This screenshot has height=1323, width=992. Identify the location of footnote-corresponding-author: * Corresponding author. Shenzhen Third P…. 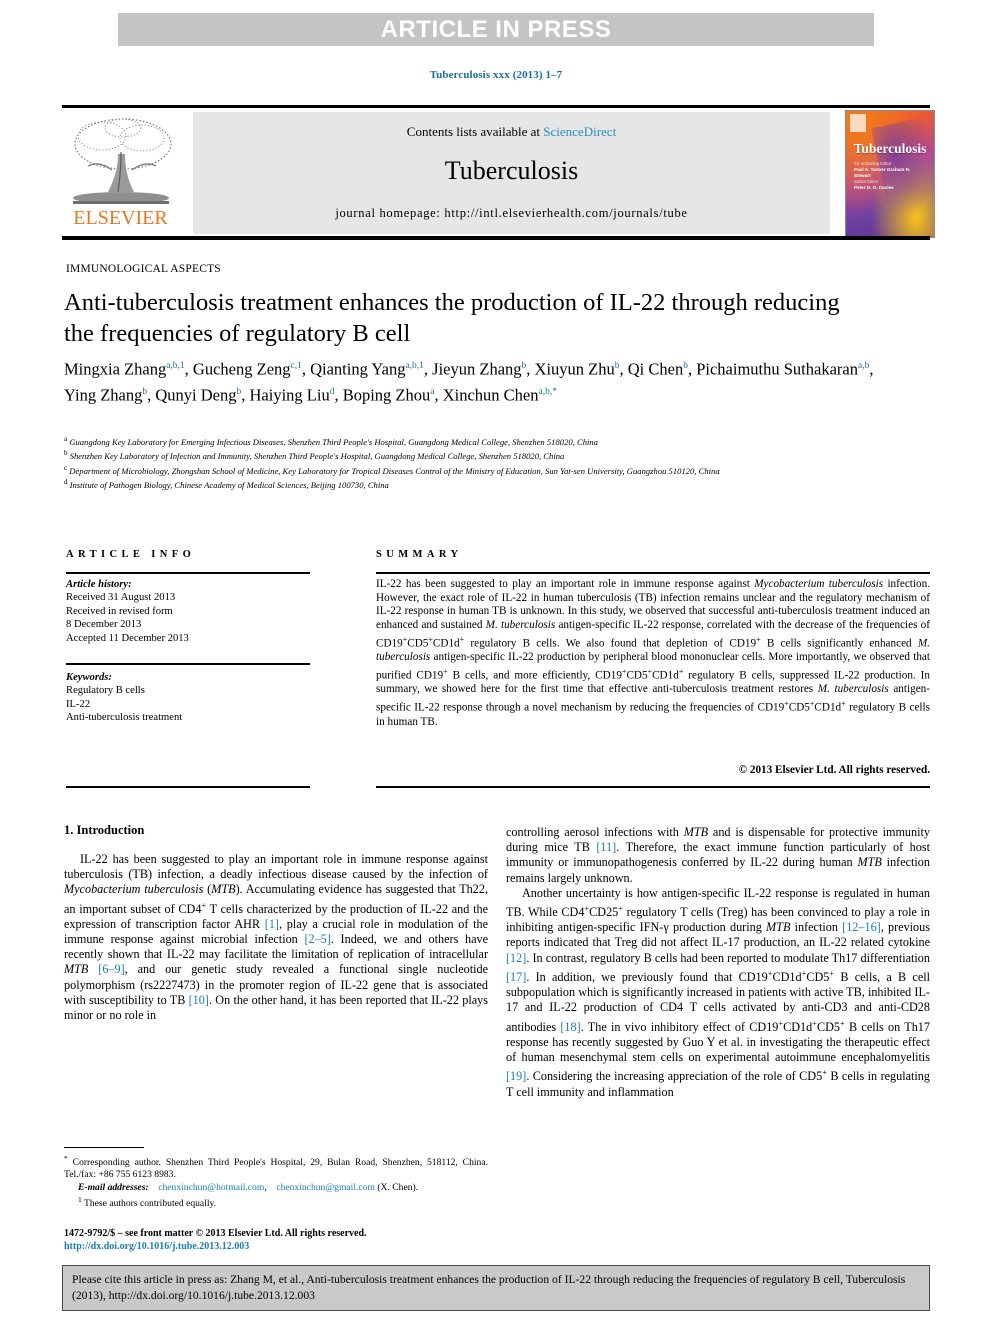
(276, 1167).